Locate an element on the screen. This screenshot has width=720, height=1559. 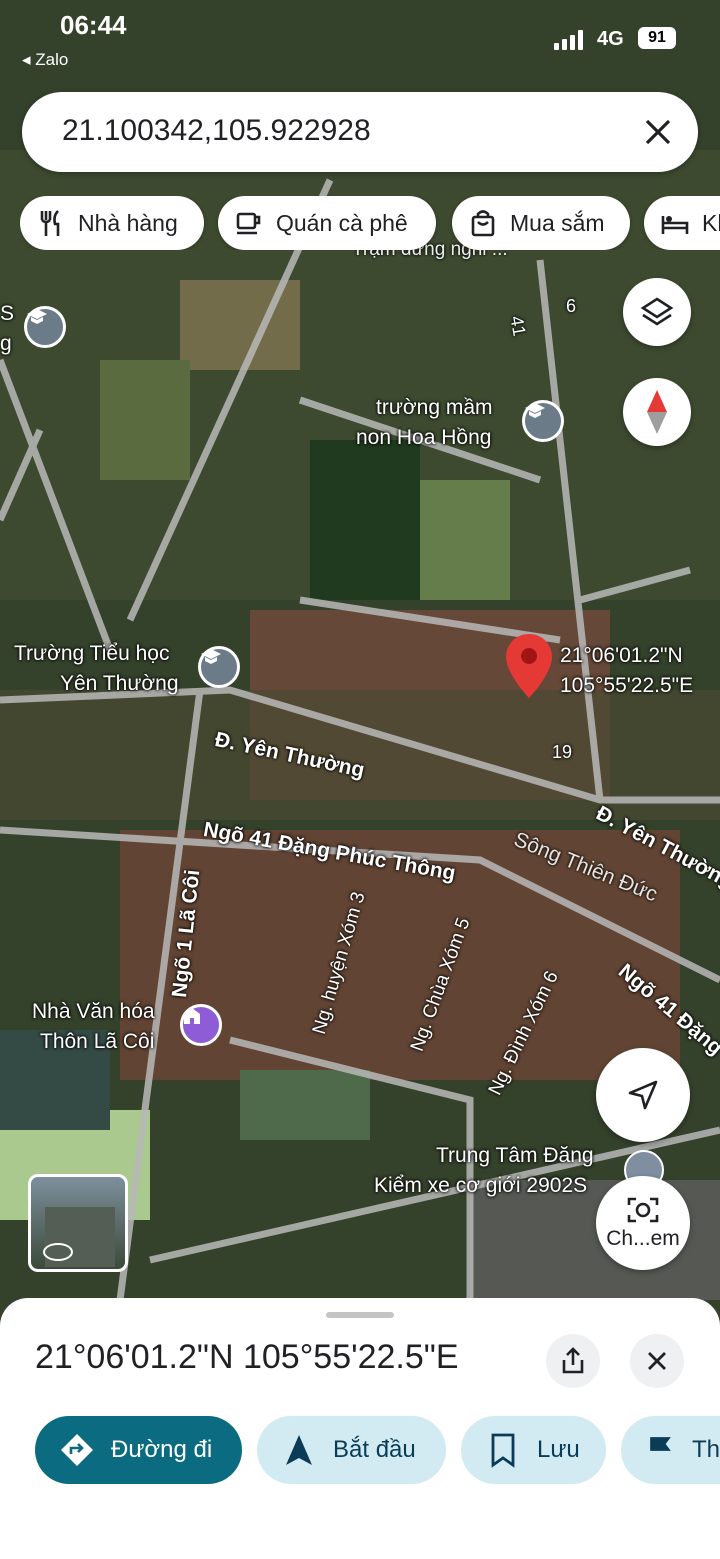
map-label-s: S is located at coordinates (7, 313).